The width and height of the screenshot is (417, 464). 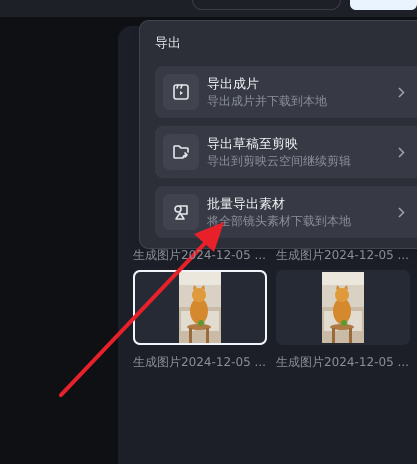 I want to click on menu-item-title: 批量导出素材, so click(x=246, y=204).